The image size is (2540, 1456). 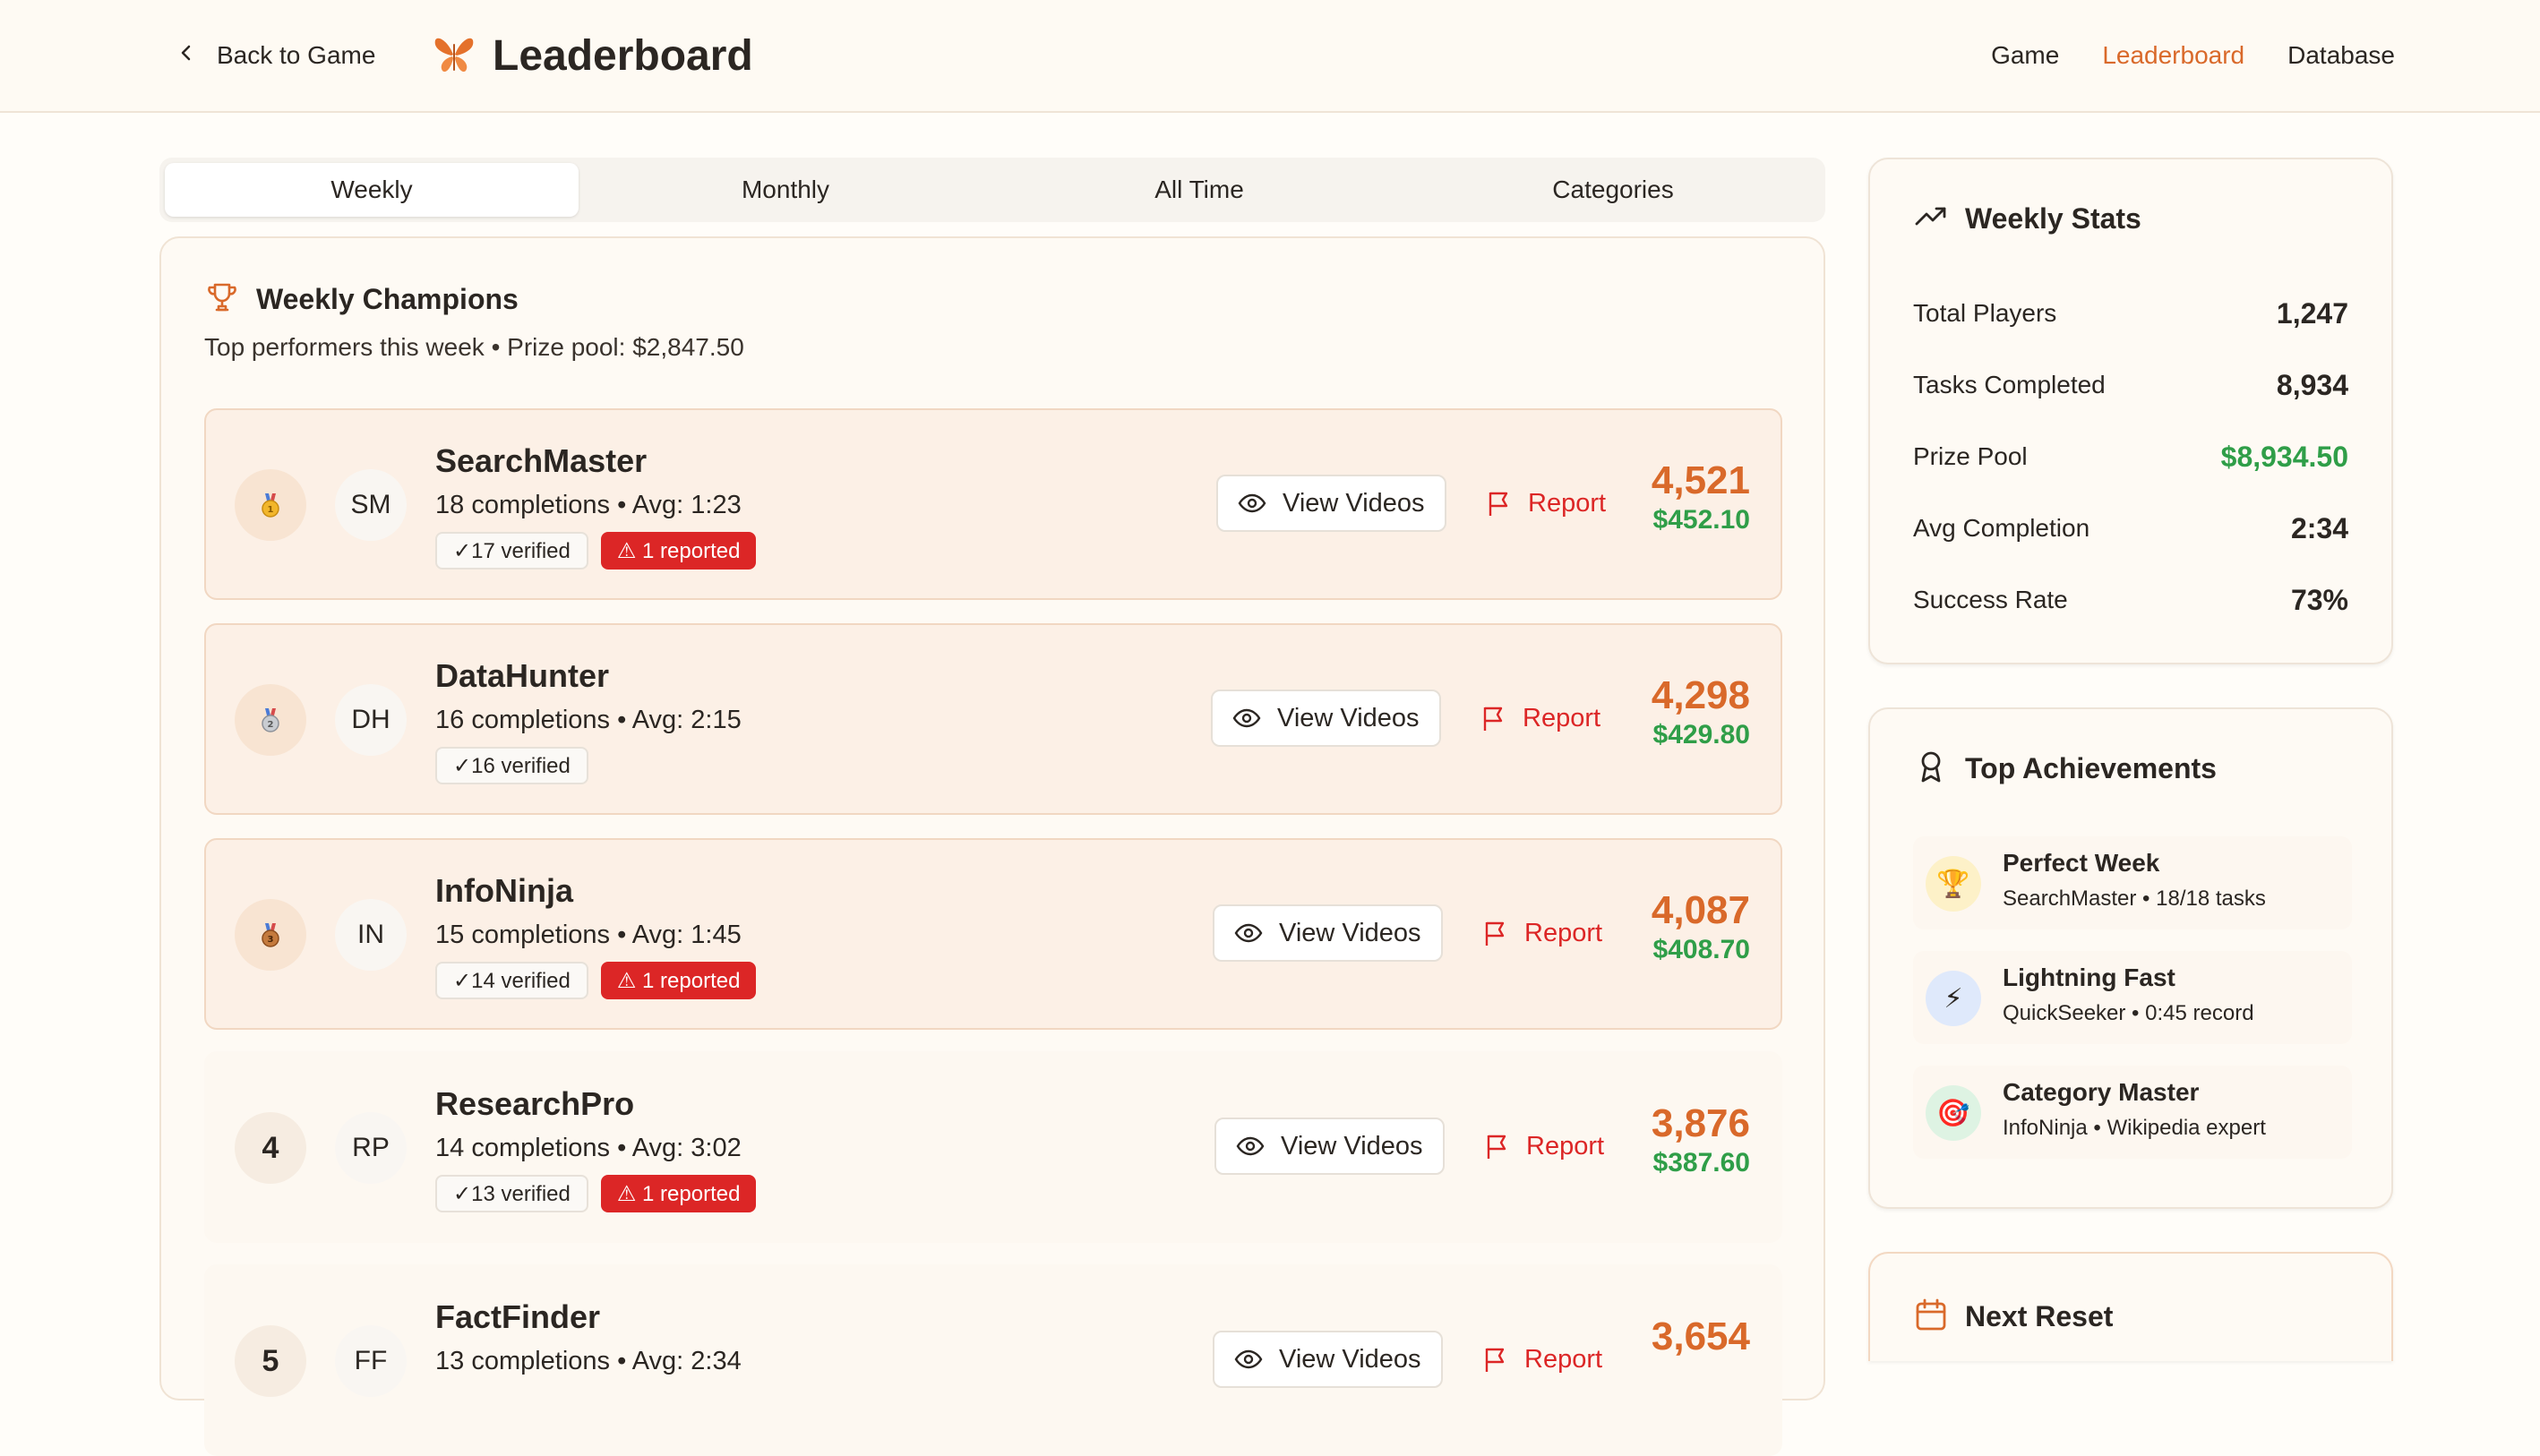 What do you see at coordinates (588, 505) in the screenshot?
I see `player-meta: 18 completions • Avg: 1:23` at bounding box center [588, 505].